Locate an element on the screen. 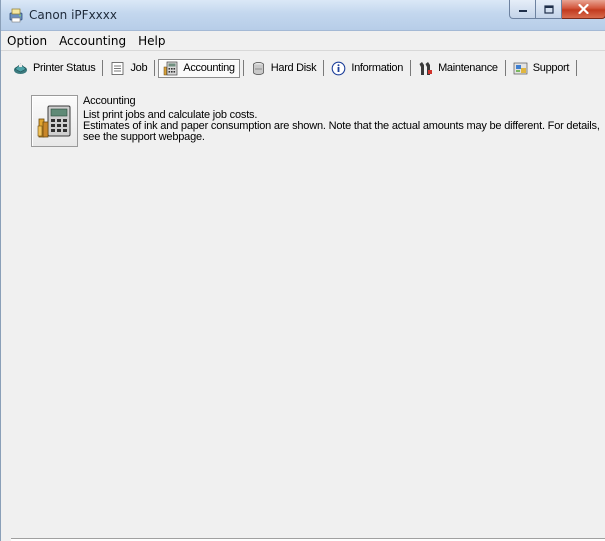 The height and width of the screenshot is (541, 605). minimize-button is located at coordinates (522, 9).